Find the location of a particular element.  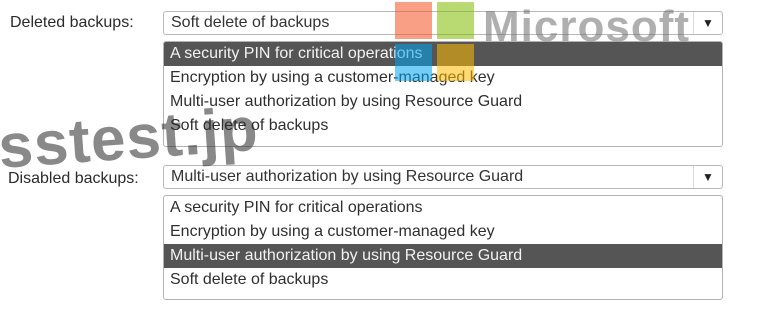

logo-blue-square is located at coordinates (413, 62).